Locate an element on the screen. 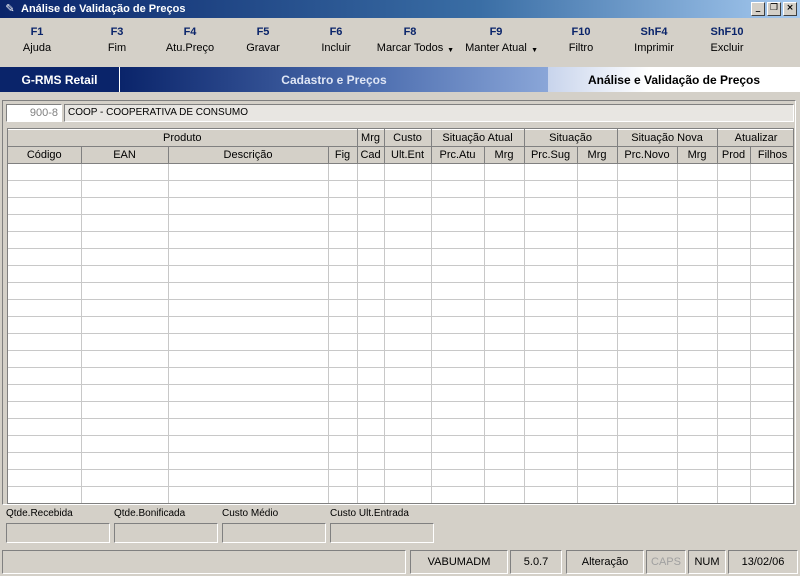 This screenshot has width=800, height=576. dropdown-arrow-icon: ▼ is located at coordinates (534, 50).